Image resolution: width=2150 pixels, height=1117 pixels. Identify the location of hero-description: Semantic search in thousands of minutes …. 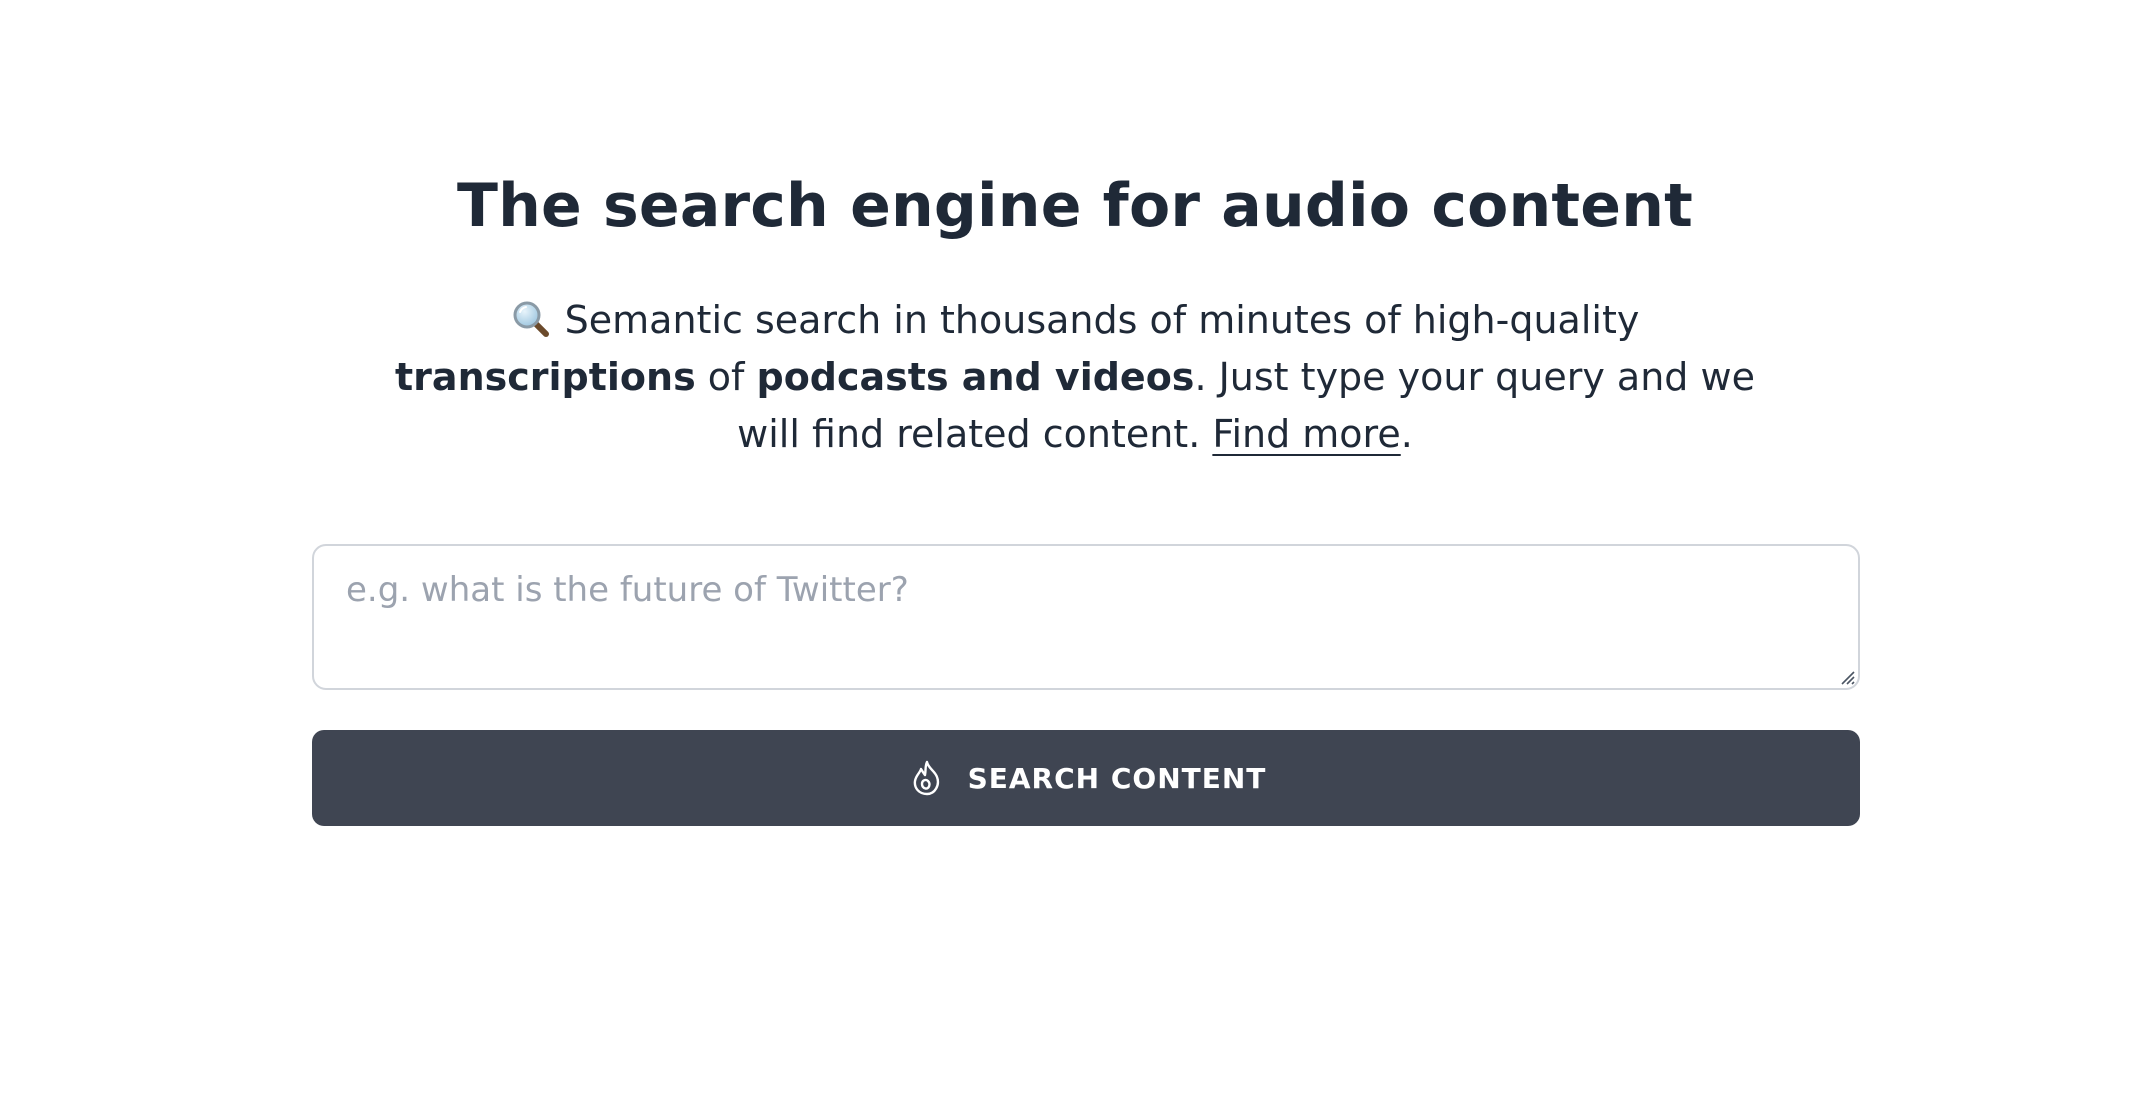
(1075, 377).